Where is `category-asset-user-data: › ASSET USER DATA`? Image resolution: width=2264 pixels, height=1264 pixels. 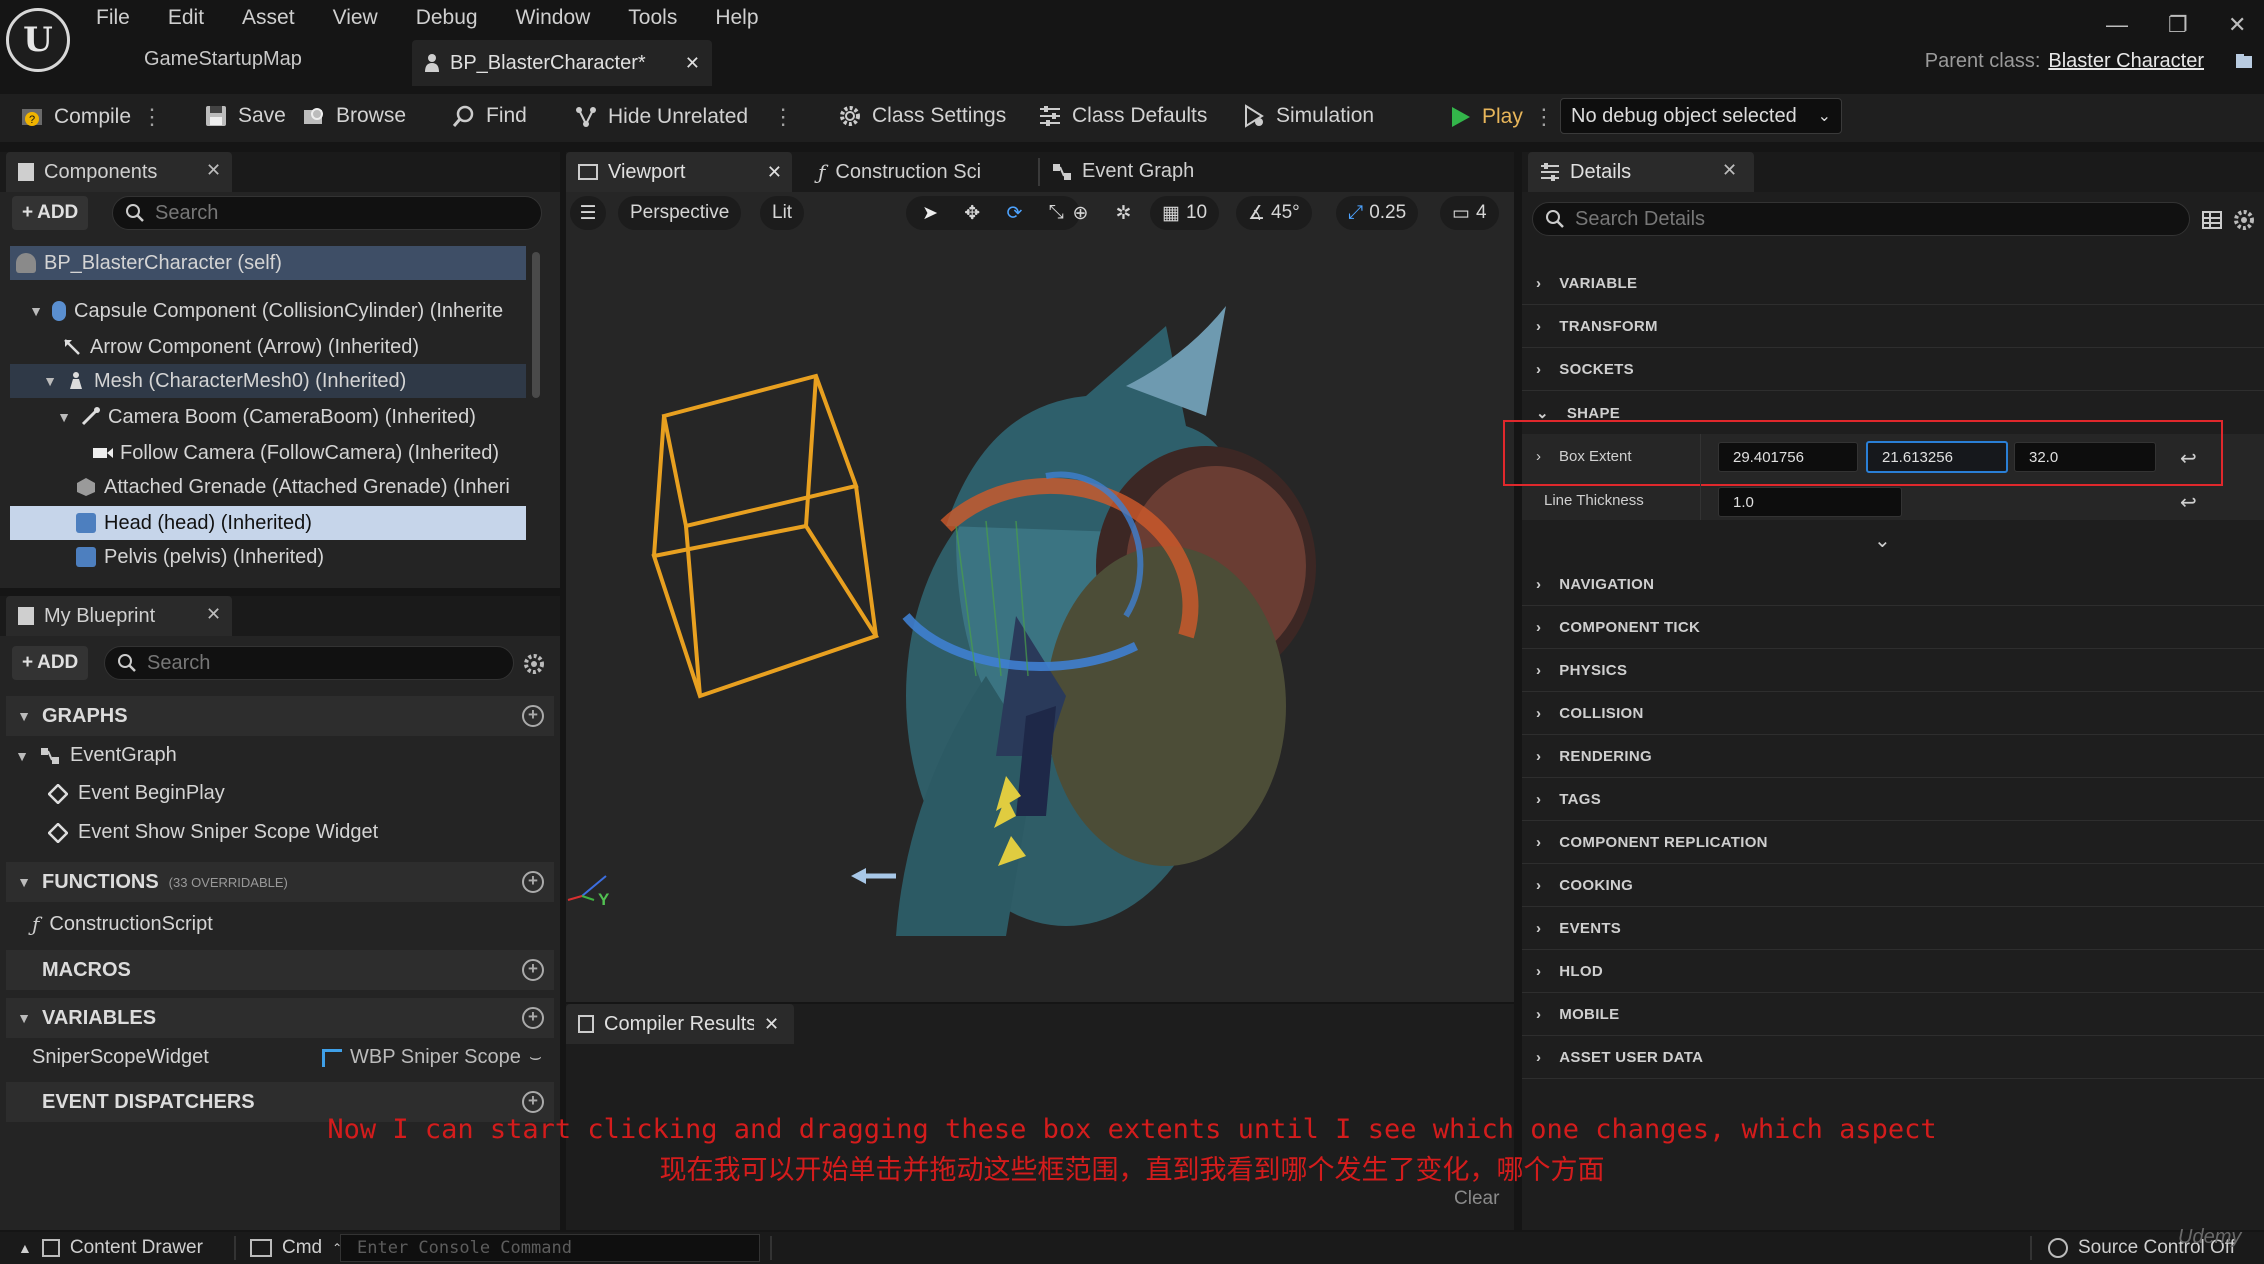
category-asset-user-data: › ASSET USER DATA is located at coordinates (1893, 1058).